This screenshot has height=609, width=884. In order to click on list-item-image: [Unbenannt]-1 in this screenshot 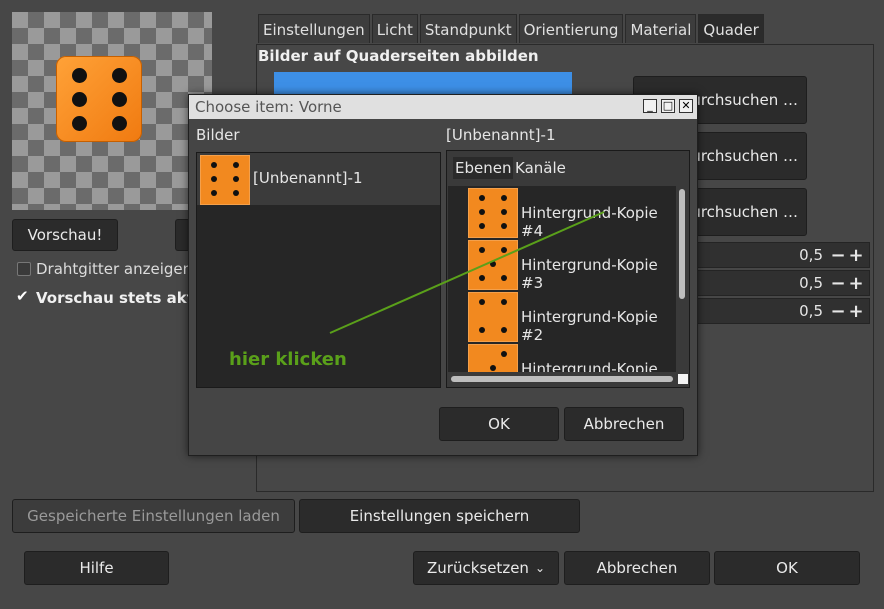, I will do `click(318, 179)`.